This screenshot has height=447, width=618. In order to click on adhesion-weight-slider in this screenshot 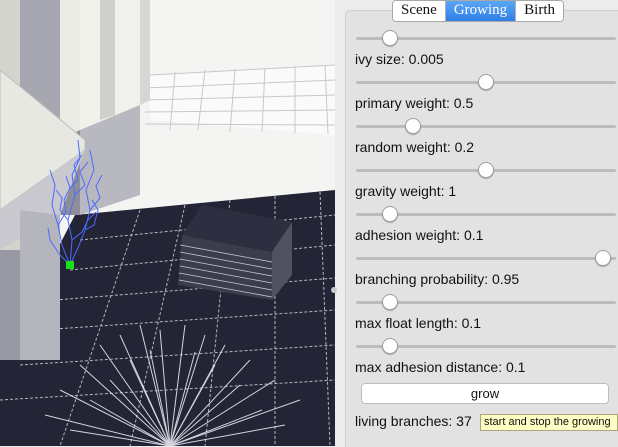, I will do `click(486, 214)`.